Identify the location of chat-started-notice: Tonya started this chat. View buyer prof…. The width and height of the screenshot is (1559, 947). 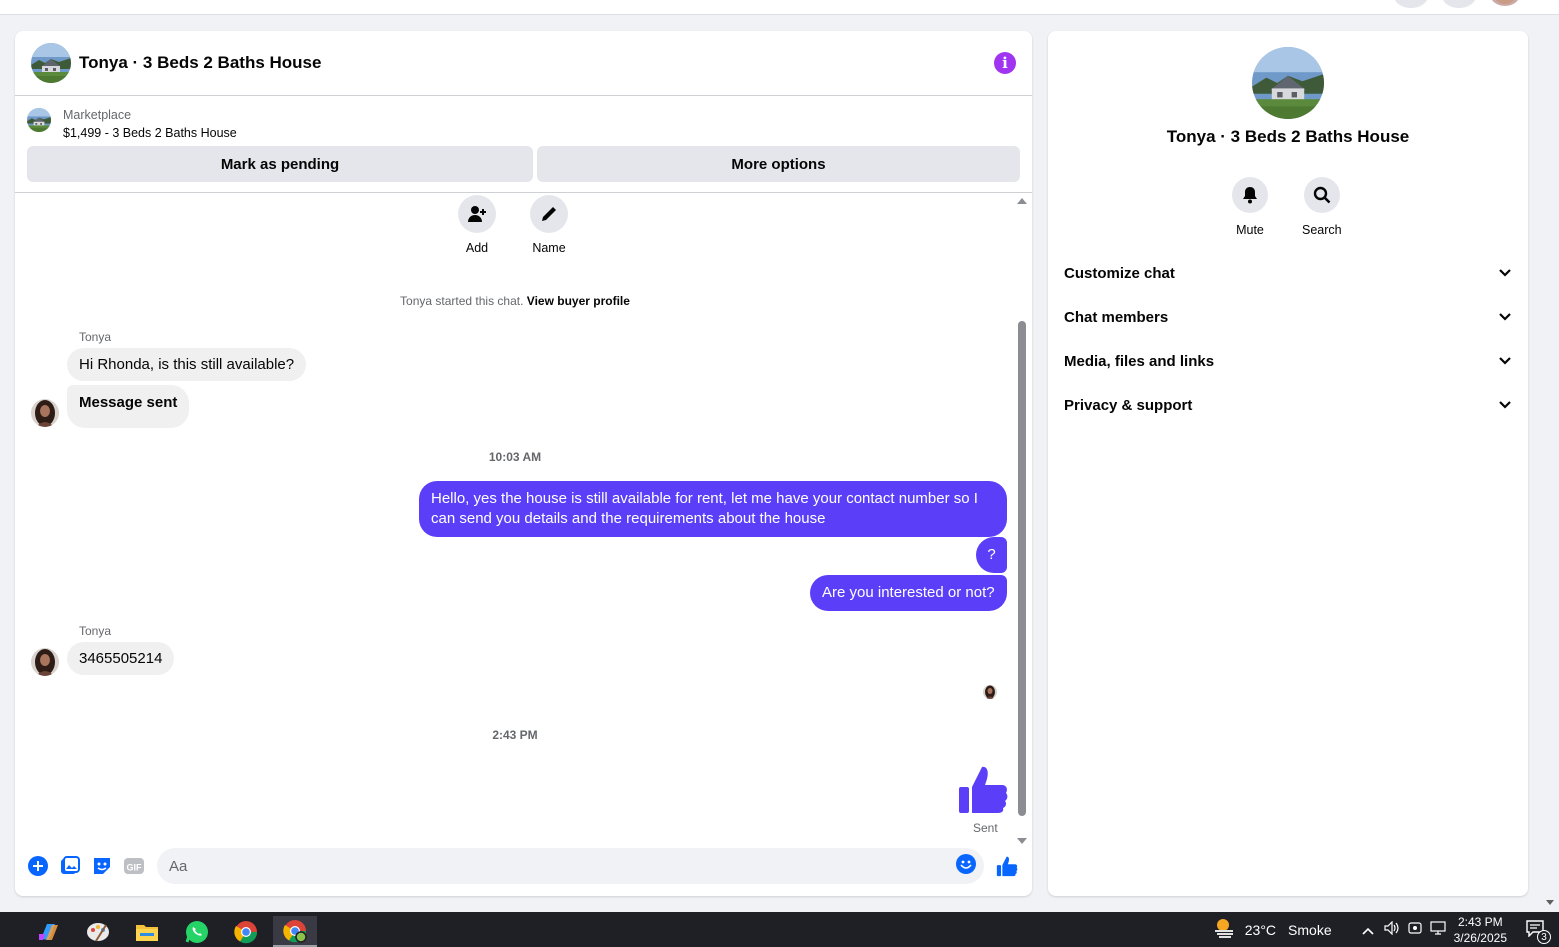
(515, 301).